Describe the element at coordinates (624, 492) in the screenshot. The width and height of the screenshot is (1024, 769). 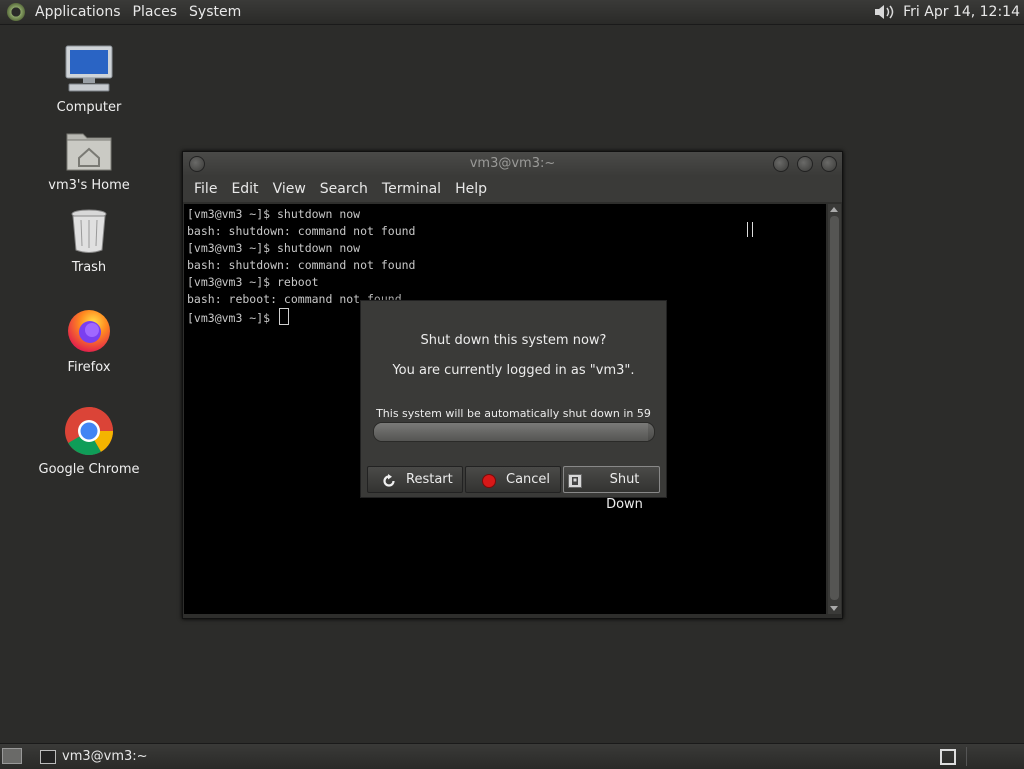
I see `shutdown-label: Shut Down` at that location.